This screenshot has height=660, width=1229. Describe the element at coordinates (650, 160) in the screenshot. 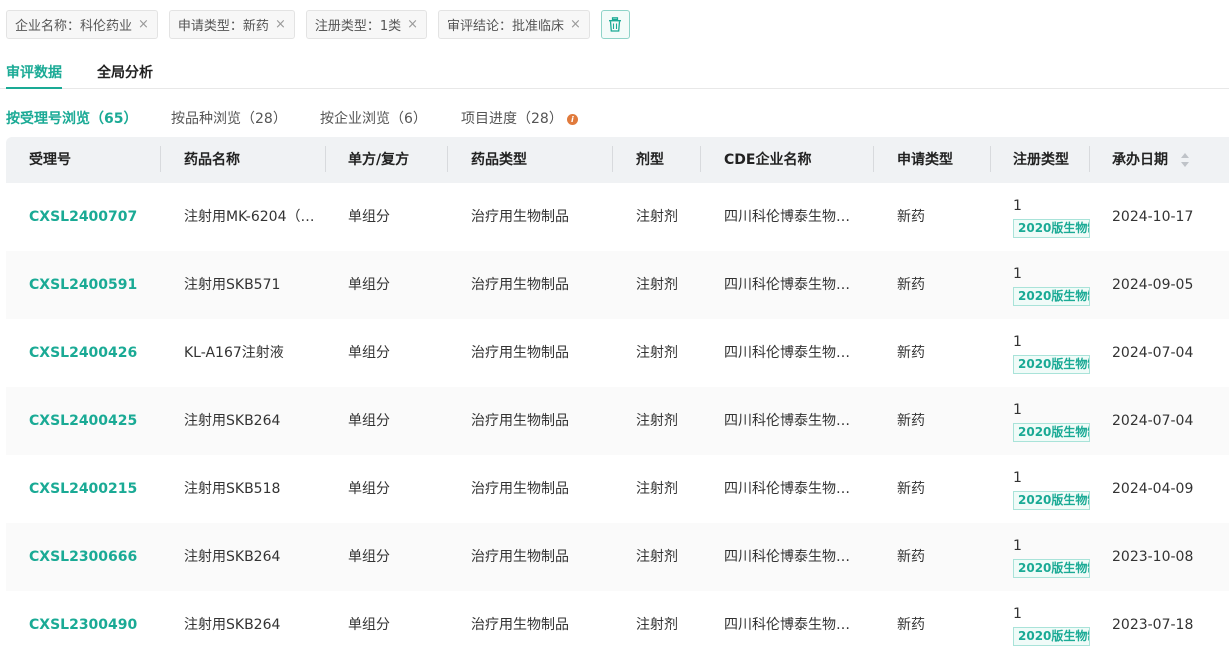

I see `column-header-form: 剂型` at that location.